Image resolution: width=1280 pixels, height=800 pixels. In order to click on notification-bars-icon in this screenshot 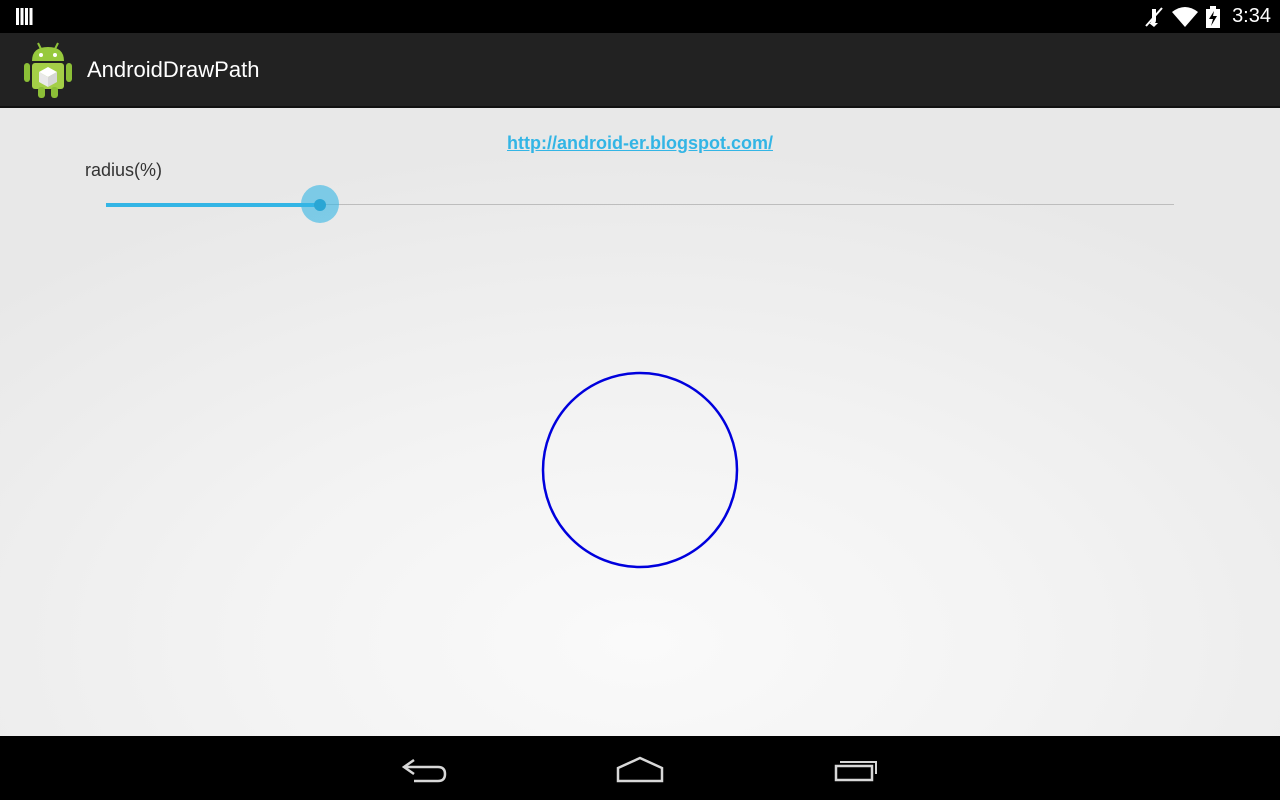, I will do `click(24, 16)`.